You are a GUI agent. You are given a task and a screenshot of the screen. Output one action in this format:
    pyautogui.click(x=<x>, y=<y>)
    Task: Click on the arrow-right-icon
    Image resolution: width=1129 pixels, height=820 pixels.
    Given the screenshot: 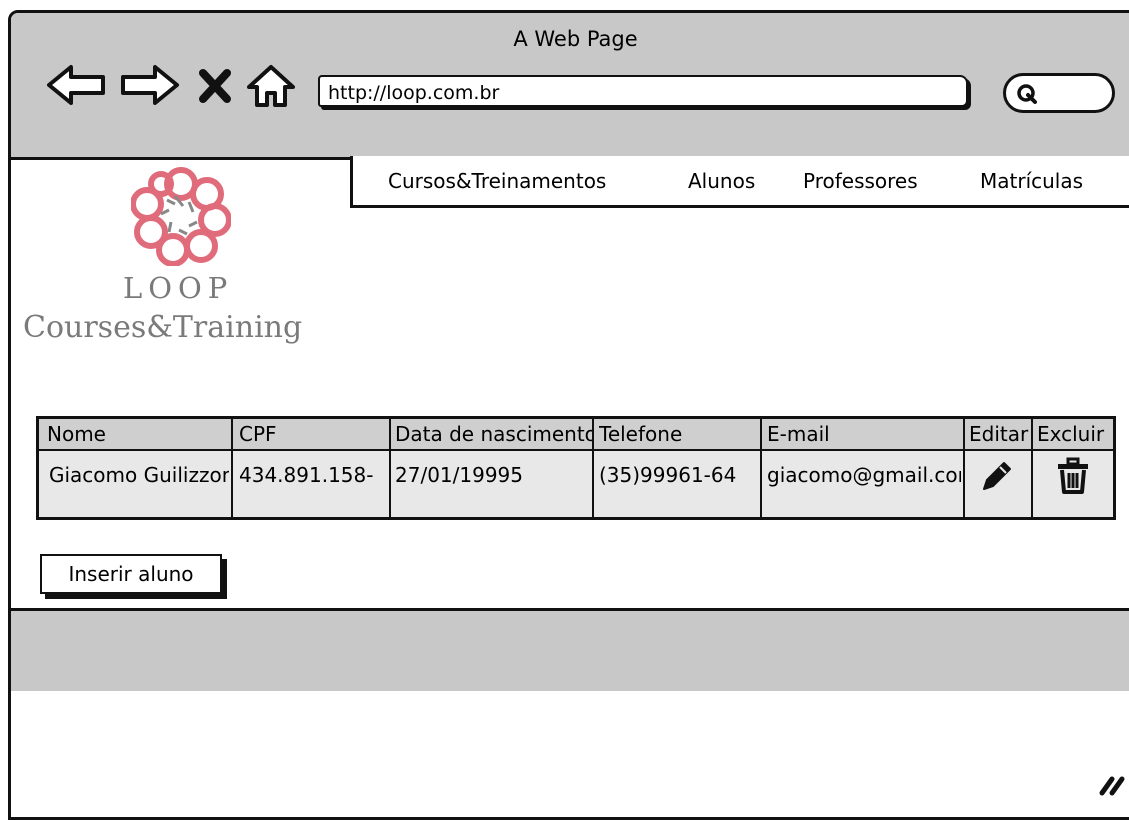 What is the action you would take?
    pyautogui.click(x=149, y=85)
    